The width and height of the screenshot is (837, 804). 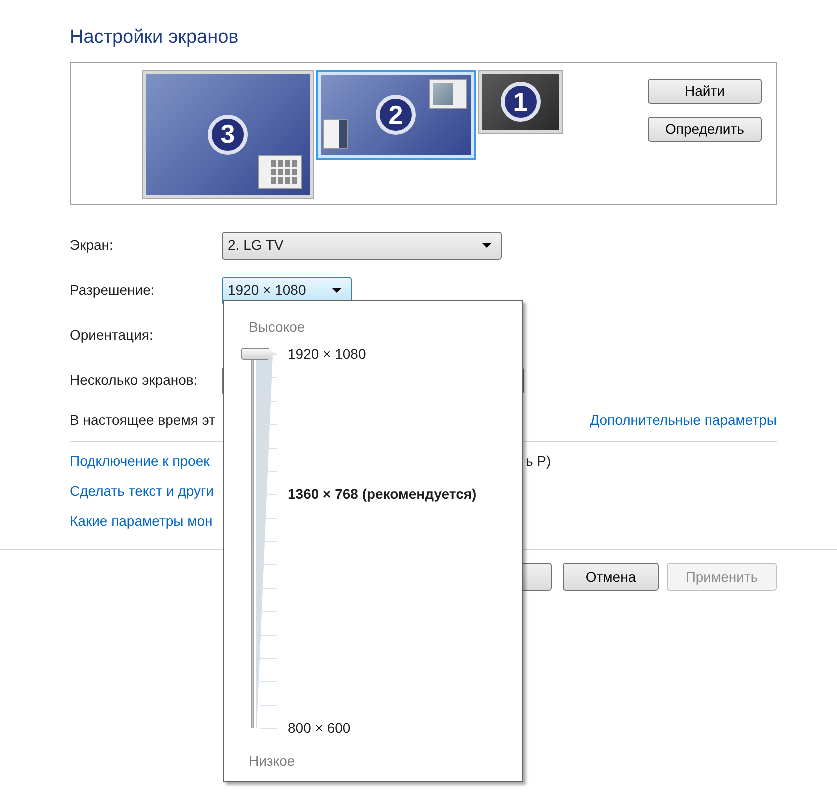 What do you see at coordinates (142, 491) in the screenshot?
I see `help-link: Сделать текст и други` at bounding box center [142, 491].